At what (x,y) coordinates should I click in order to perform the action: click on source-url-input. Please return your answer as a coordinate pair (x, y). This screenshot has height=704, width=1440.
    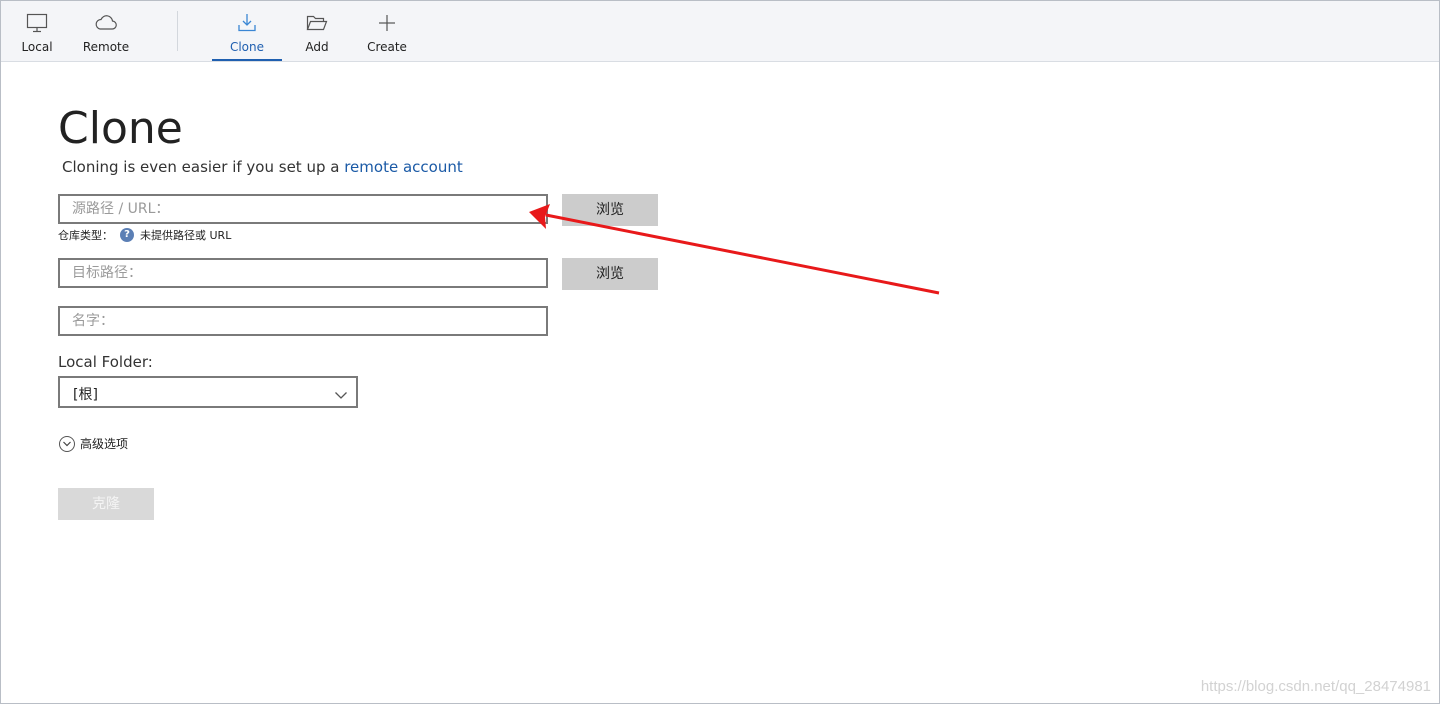
    Looking at the image, I should click on (303, 209).